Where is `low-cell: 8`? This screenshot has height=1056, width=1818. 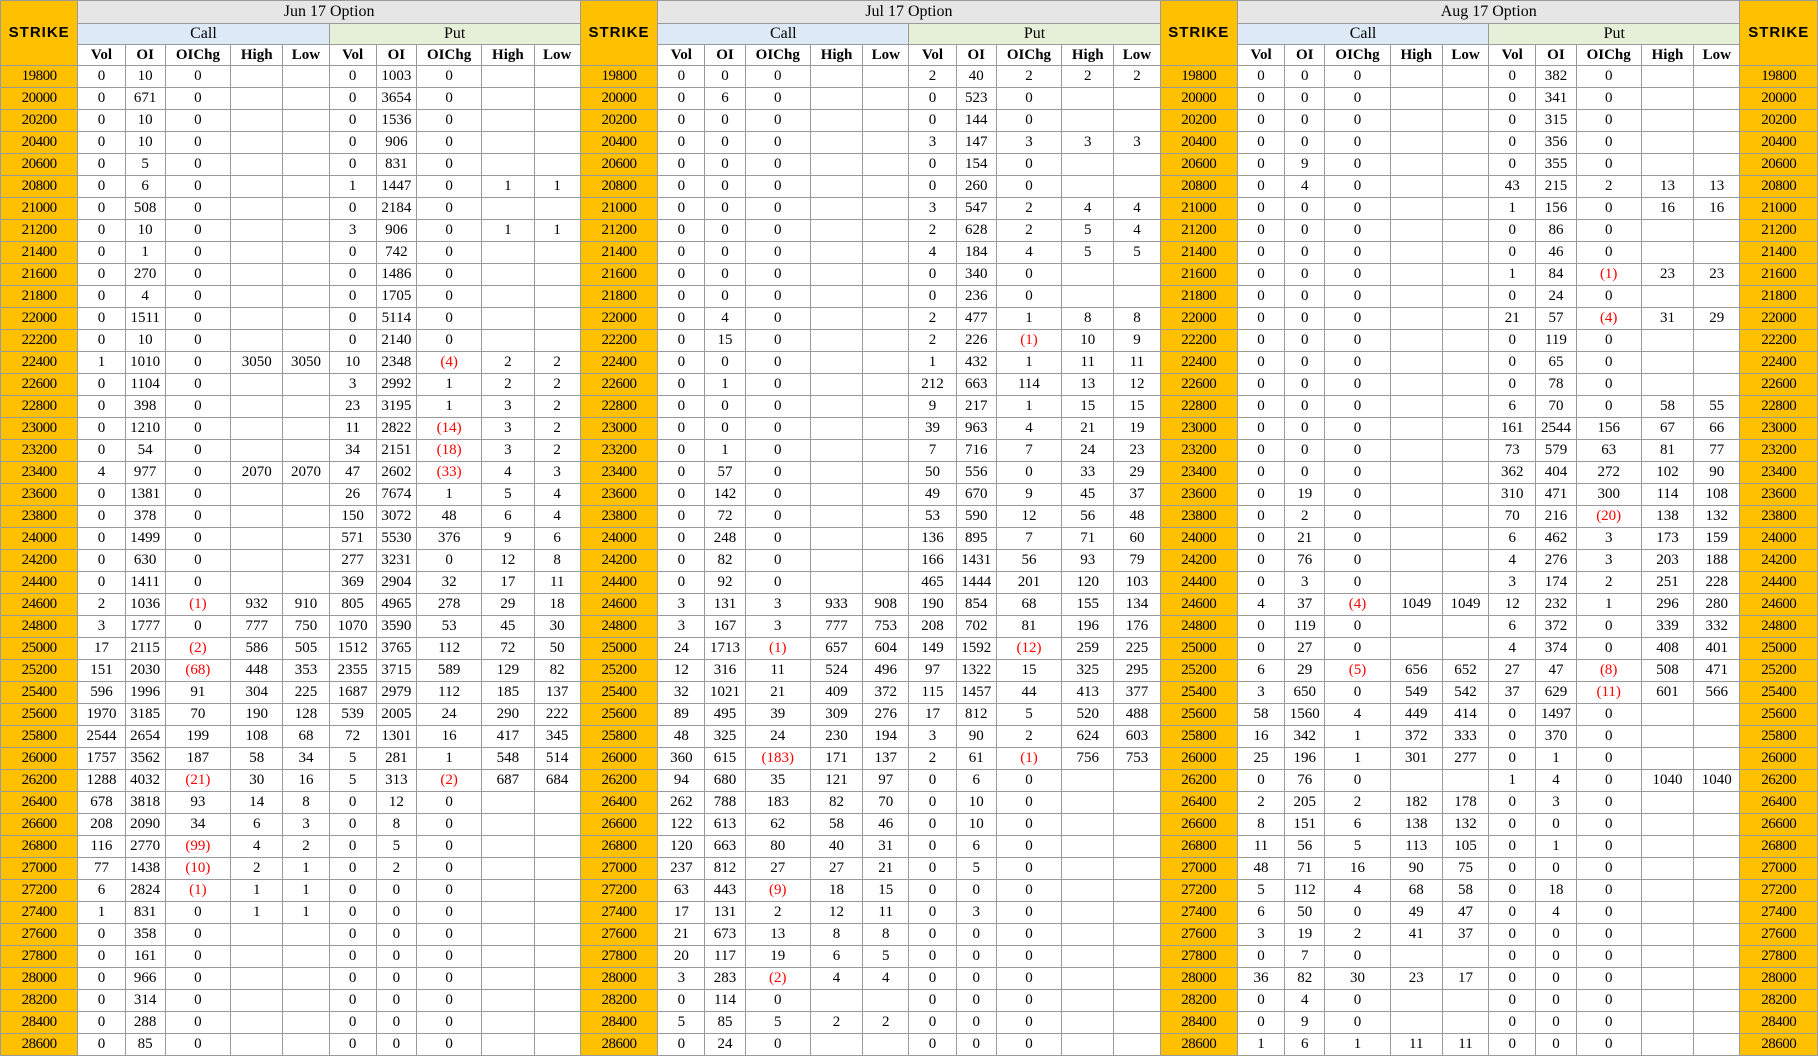
low-cell: 8 is located at coordinates (886, 934).